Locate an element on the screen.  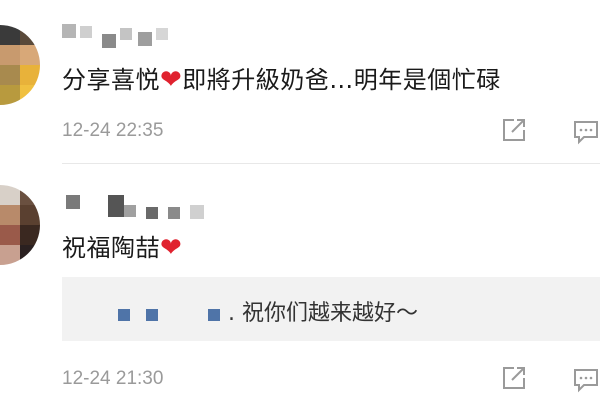
reply-preview: . 祝你们越来越好～ is located at coordinates (331, 309).